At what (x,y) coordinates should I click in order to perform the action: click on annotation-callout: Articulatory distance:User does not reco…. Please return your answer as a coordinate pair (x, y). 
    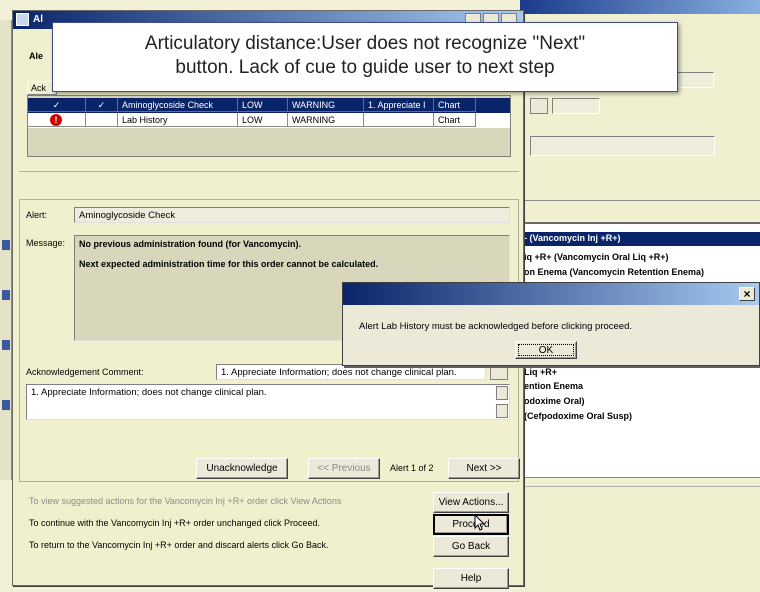
    Looking at the image, I should click on (365, 57).